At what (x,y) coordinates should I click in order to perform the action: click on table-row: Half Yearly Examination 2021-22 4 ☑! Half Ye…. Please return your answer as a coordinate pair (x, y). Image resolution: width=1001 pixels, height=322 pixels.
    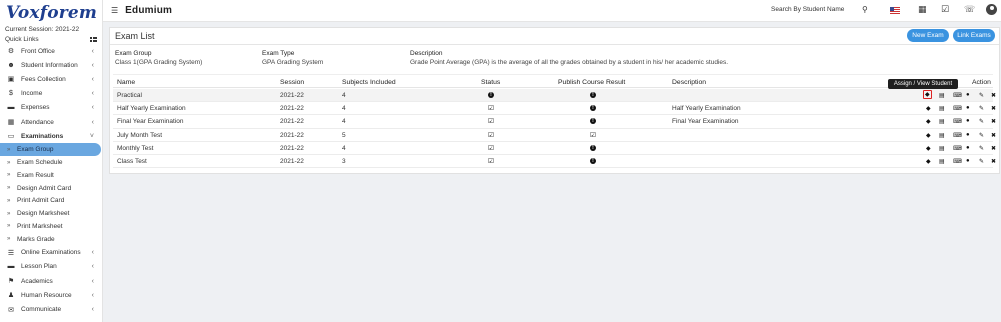
    Looking at the image, I should click on (554, 109).